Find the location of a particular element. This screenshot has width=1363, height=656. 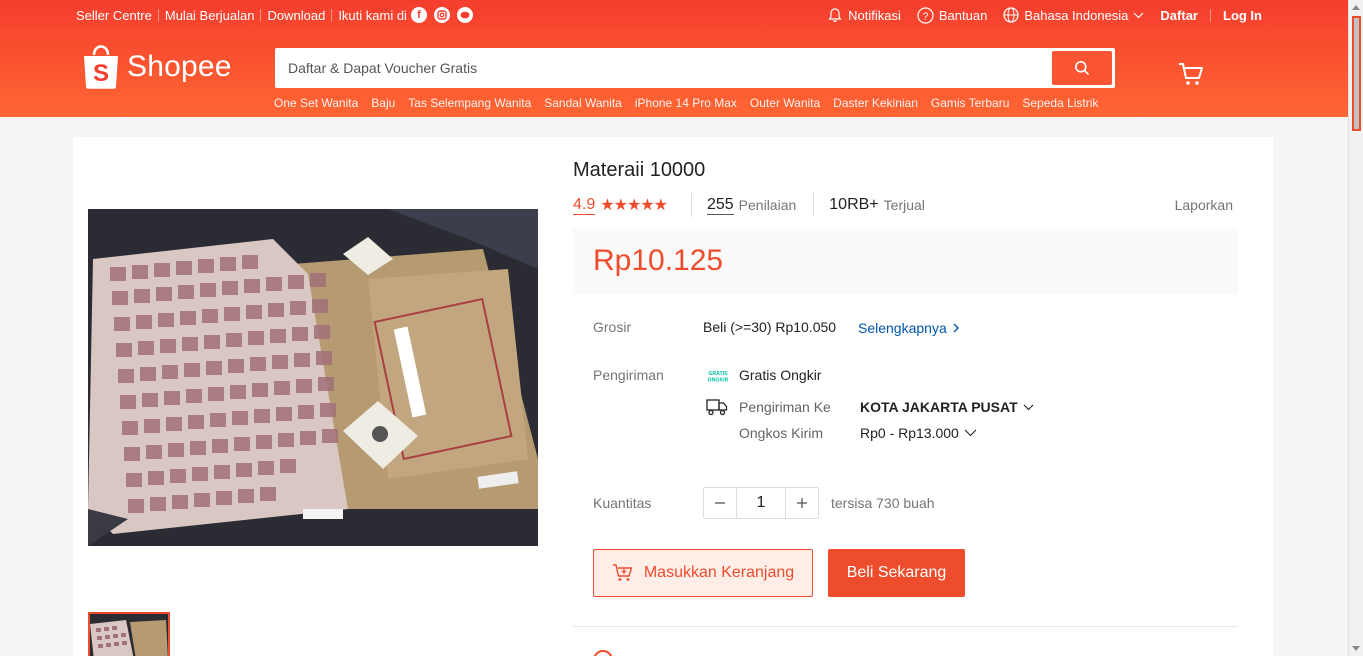

notifications-label: Notifikasi is located at coordinates (874, 15).